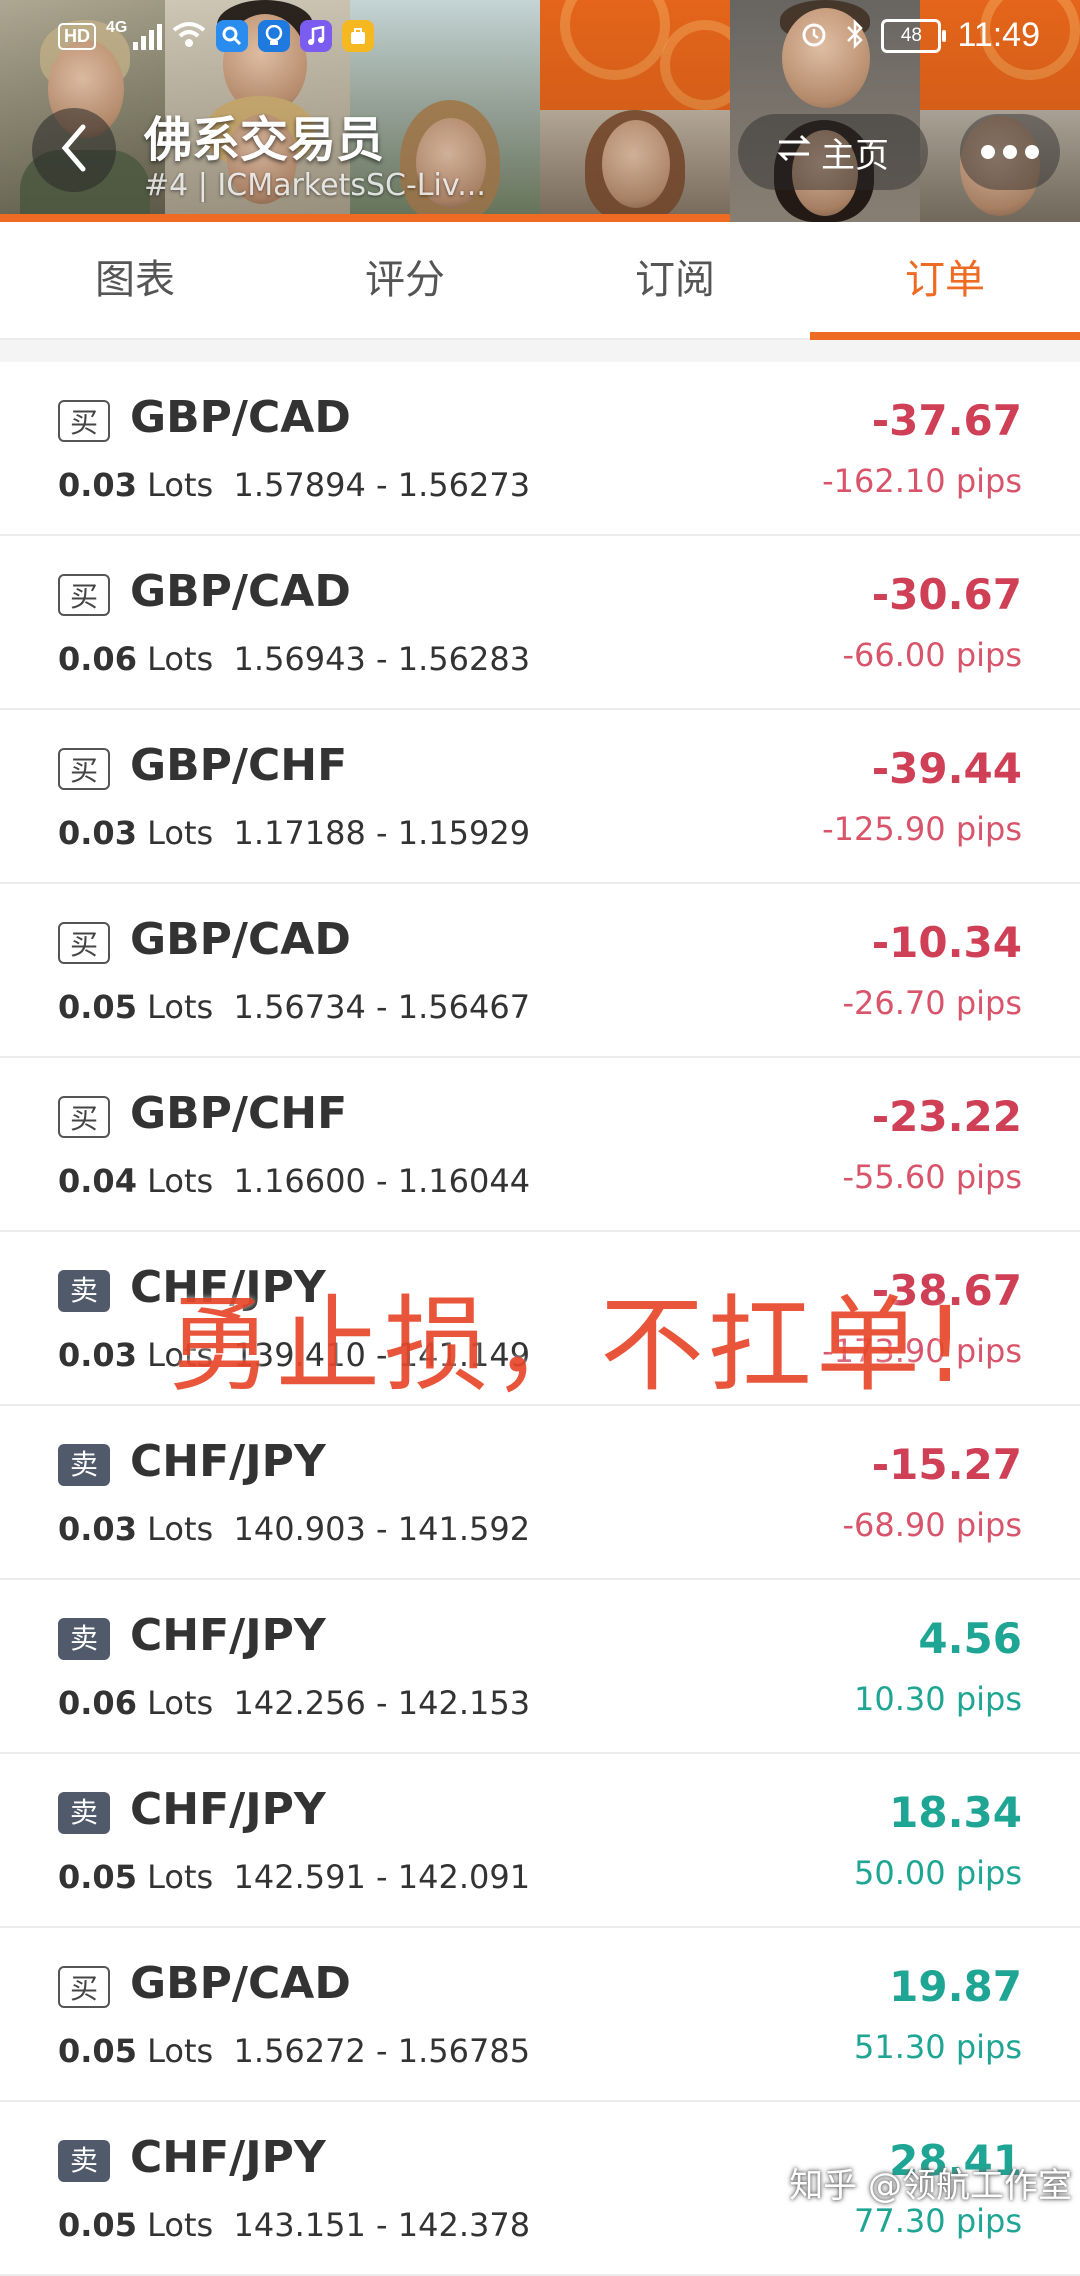 Image resolution: width=1080 pixels, height=2276 pixels. I want to click on order-pips: -26.70 pips, so click(932, 1003).